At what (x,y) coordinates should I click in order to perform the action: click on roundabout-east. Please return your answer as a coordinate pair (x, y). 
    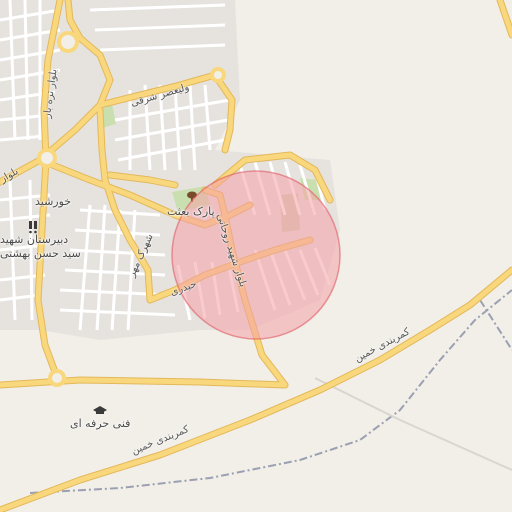
    Looking at the image, I should click on (218, 75).